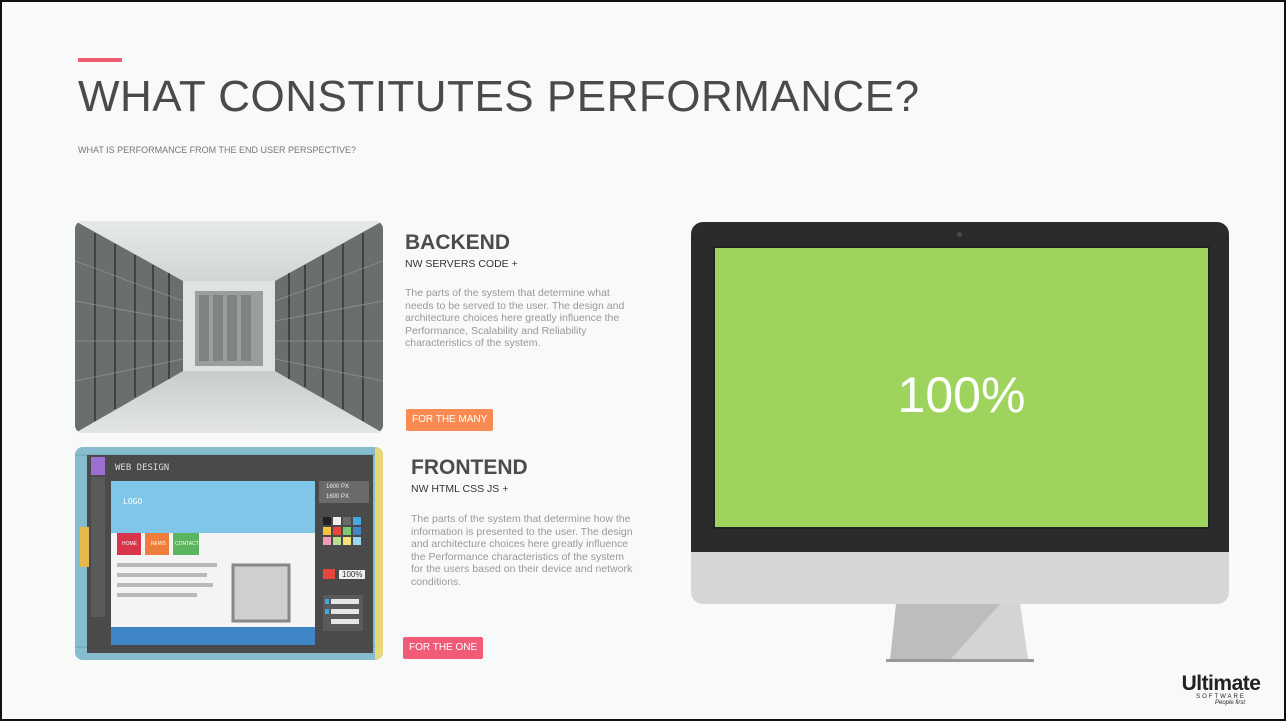 This screenshot has height=721, width=1286. What do you see at coordinates (352, 574) in the screenshot?
I see `web-design-zoom: 100%` at bounding box center [352, 574].